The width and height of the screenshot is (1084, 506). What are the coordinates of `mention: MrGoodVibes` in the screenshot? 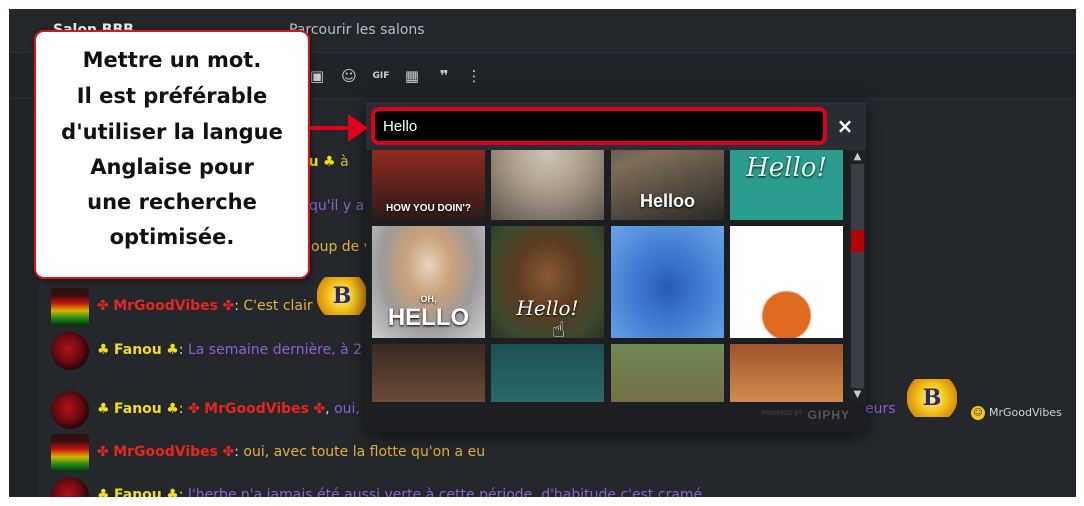 It's located at (256, 409).